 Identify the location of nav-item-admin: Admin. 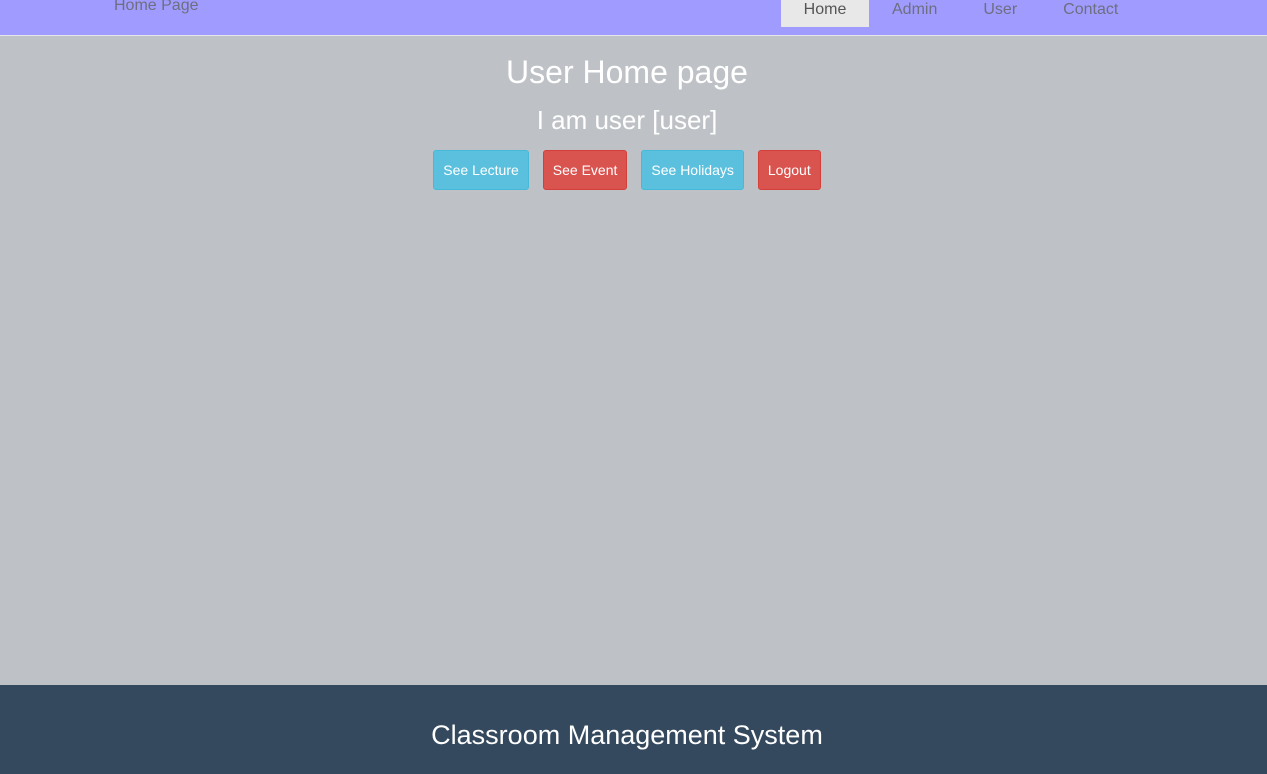
(914, 13).